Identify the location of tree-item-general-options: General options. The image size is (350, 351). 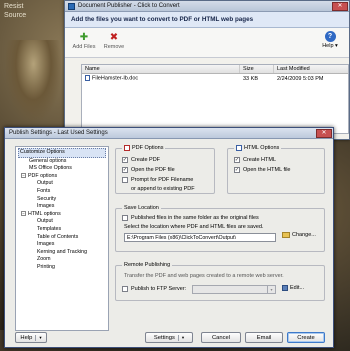
(62, 162).